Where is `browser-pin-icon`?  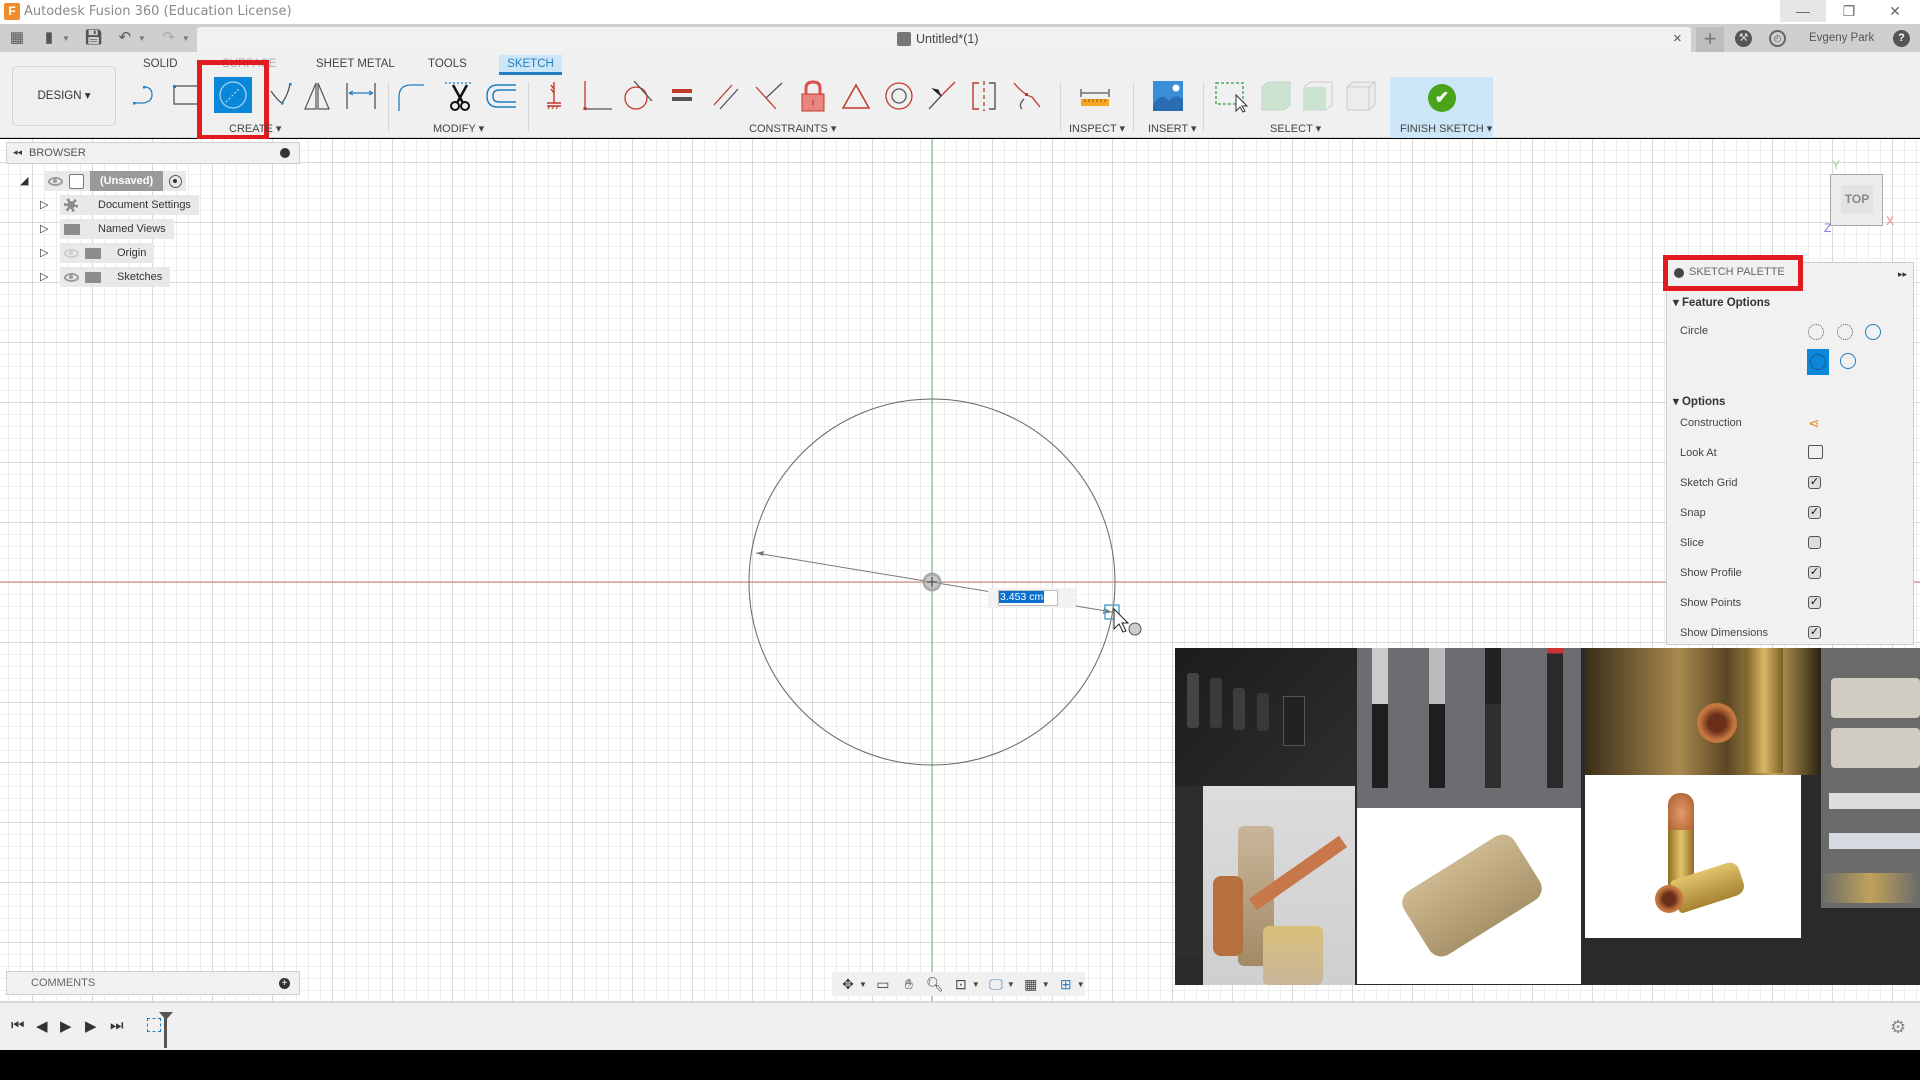 browser-pin-icon is located at coordinates (285, 153).